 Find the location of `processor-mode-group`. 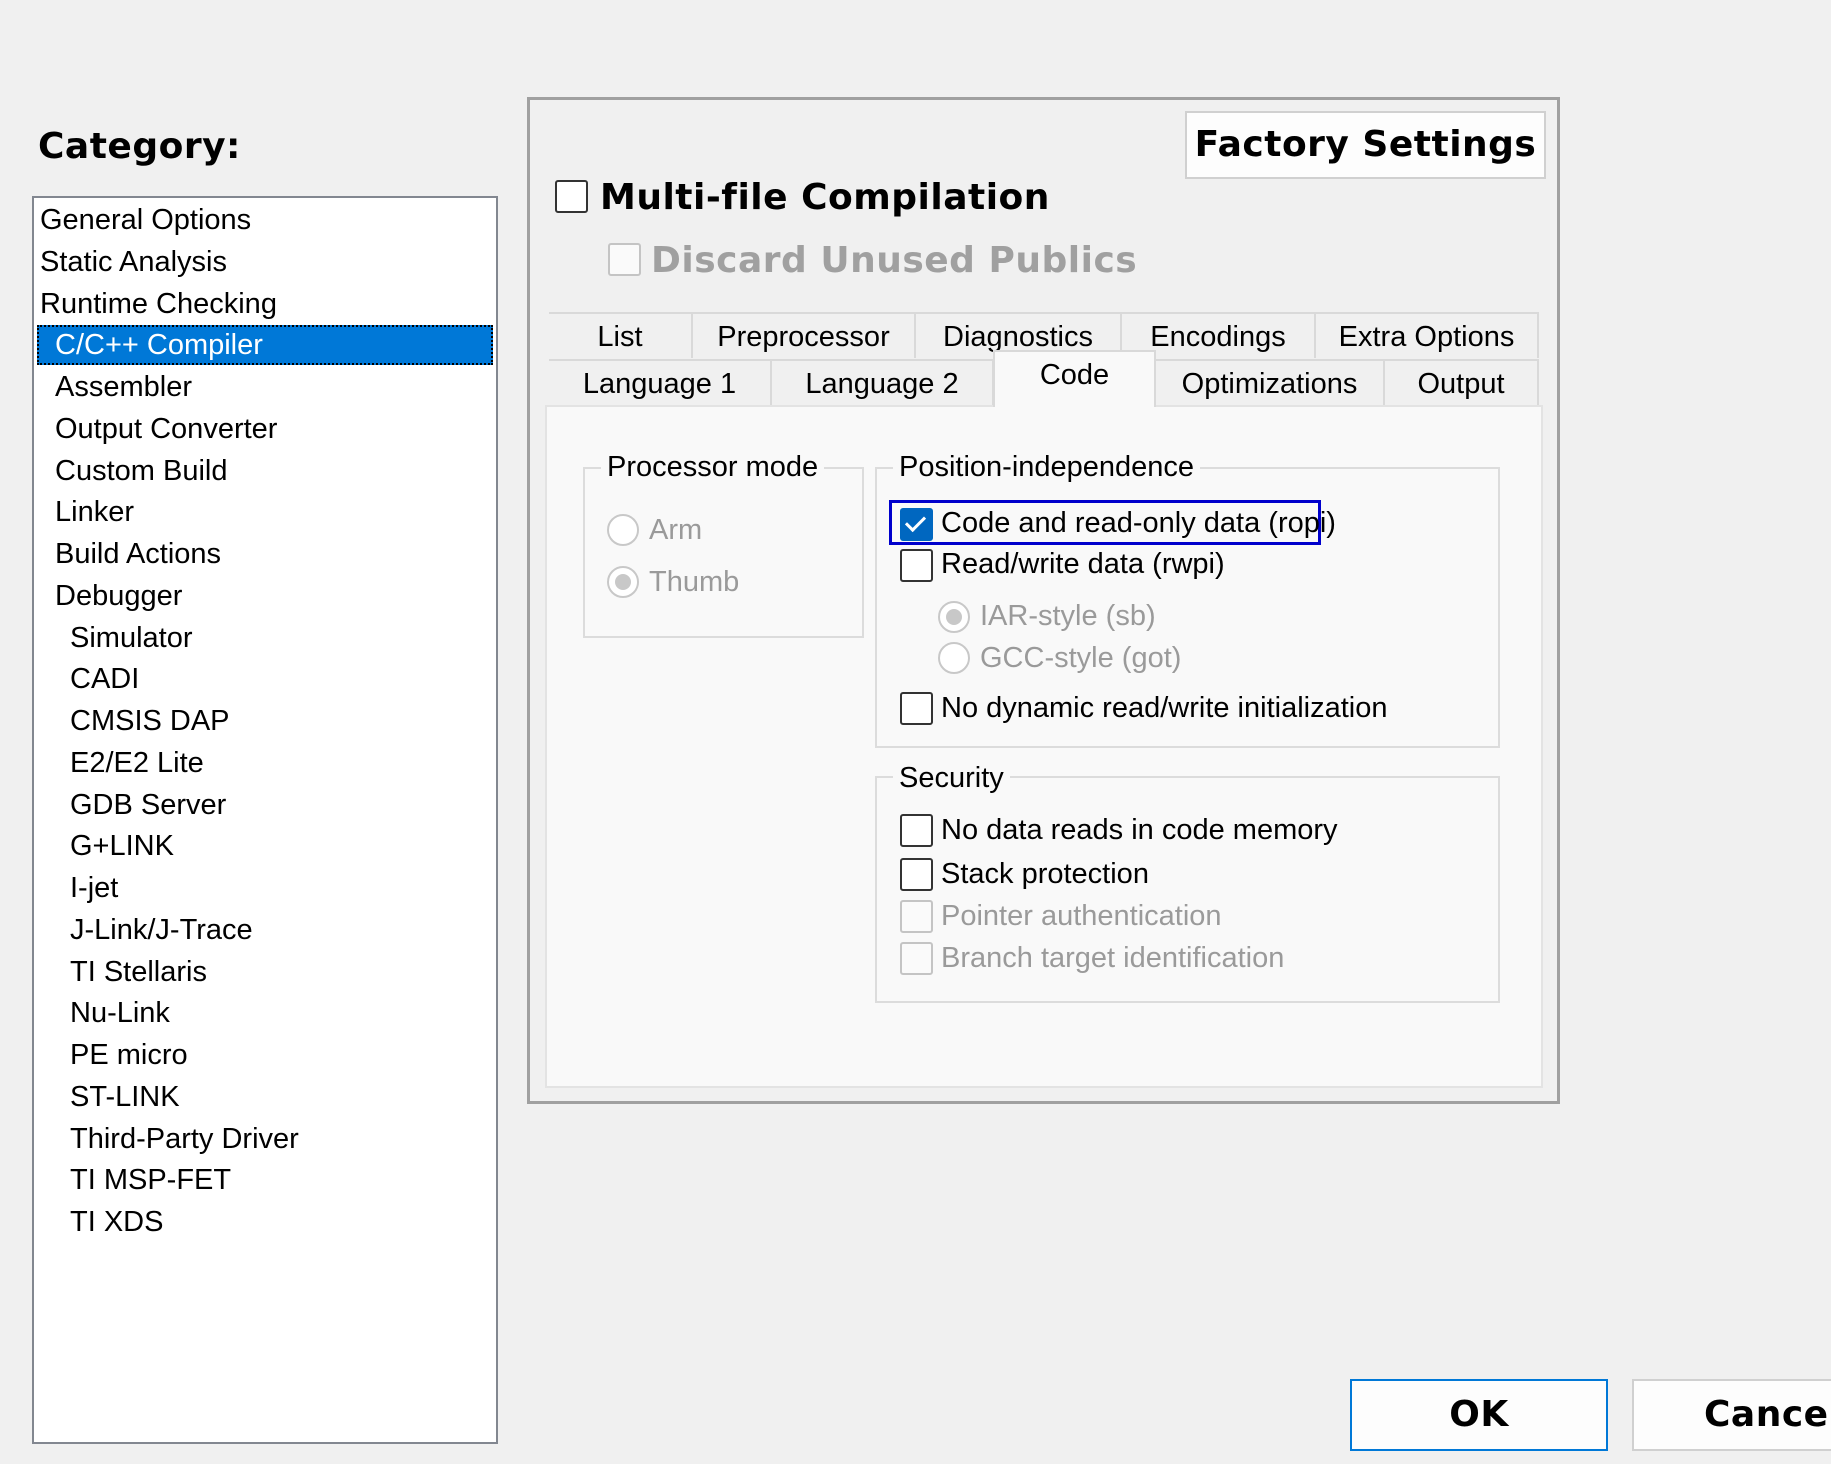

processor-mode-group is located at coordinates (723, 552).